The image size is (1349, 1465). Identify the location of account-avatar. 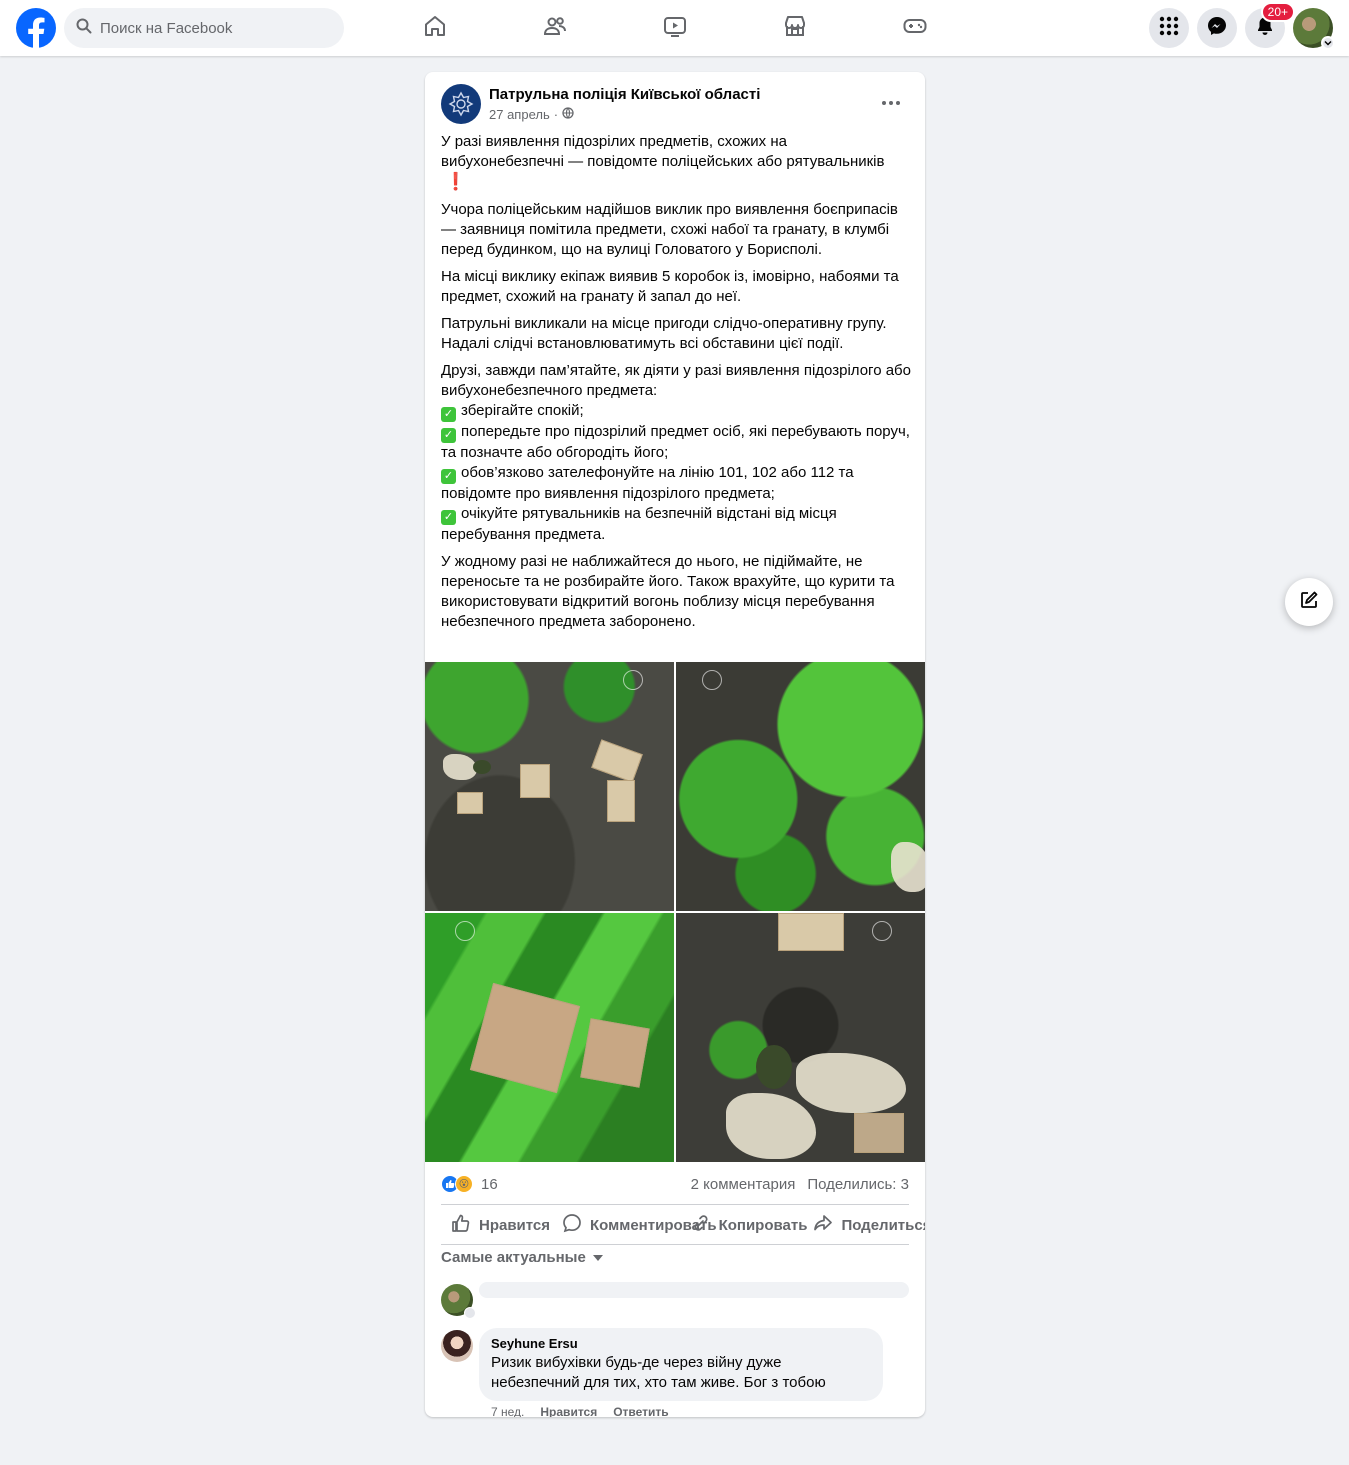
(1314, 29).